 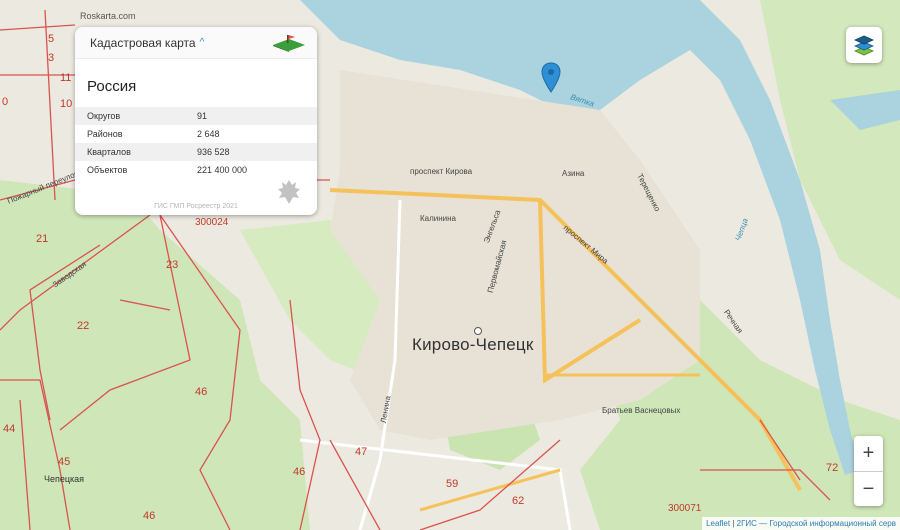 I want to click on street-label-kalinina: Калинина, so click(x=438, y=218).